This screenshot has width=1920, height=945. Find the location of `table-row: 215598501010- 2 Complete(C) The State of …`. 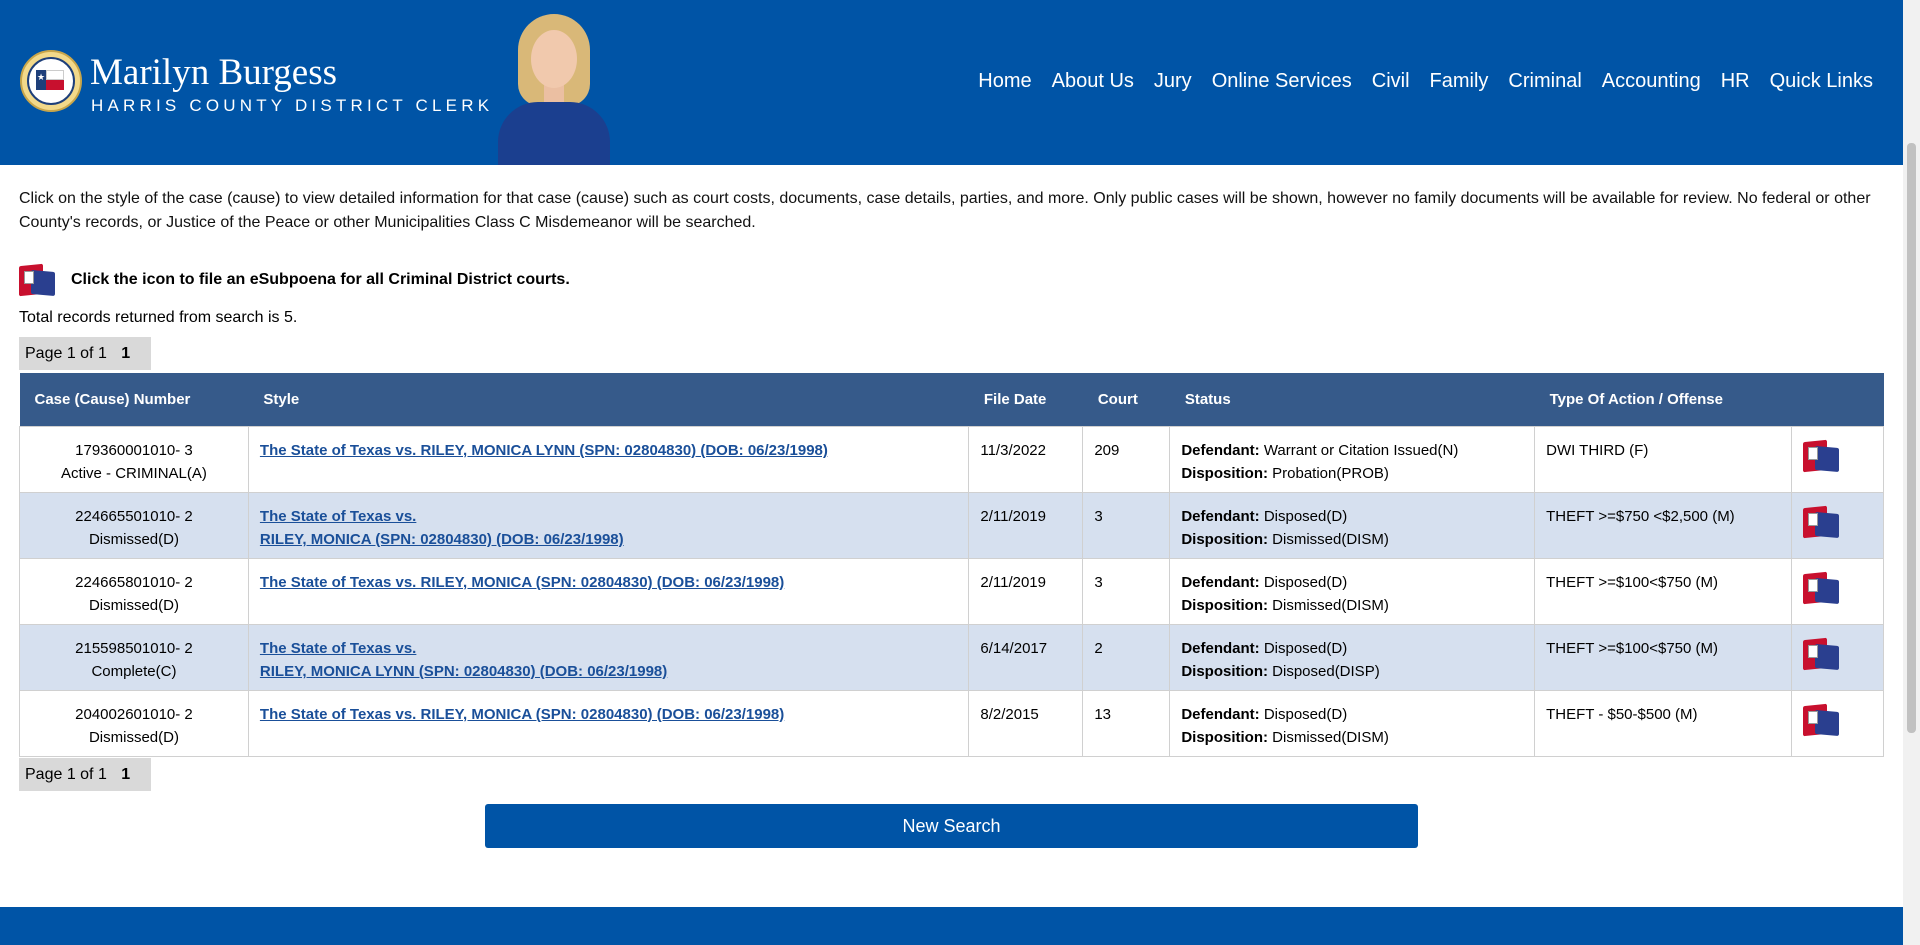

table-row: 215598501010- 2 Complete(C) The State of … is located at coordinates (952, 657).